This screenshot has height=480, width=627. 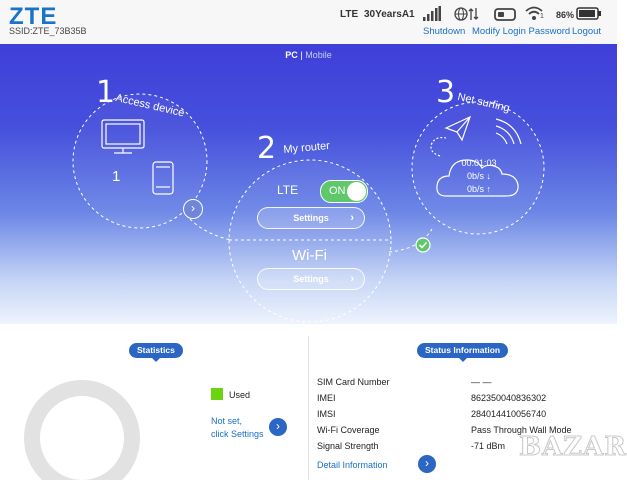 What do you see at coordinates (311, 218) in the screenshot?
I see `lte-settings-button: Settings ›` at bounding box center [311, 218].